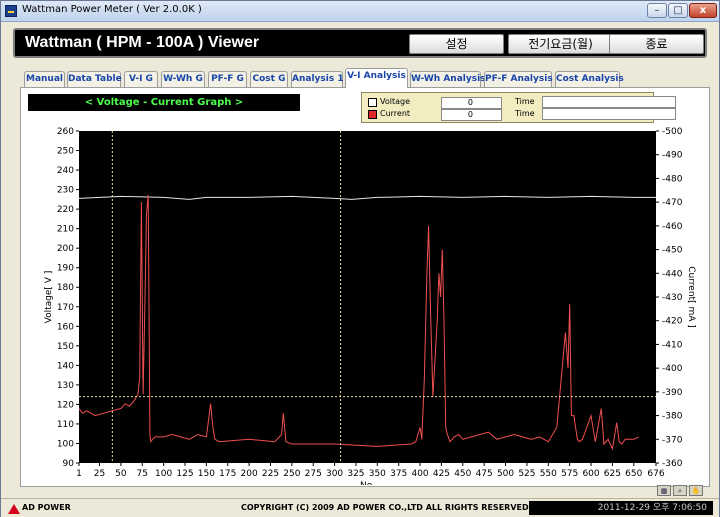 The width and height of the screenshot is (720, 517). What do you see at coordinates (65, 191) in the screenshot?
I see `y-tick-label: 230` at bounding box center [65, 191].